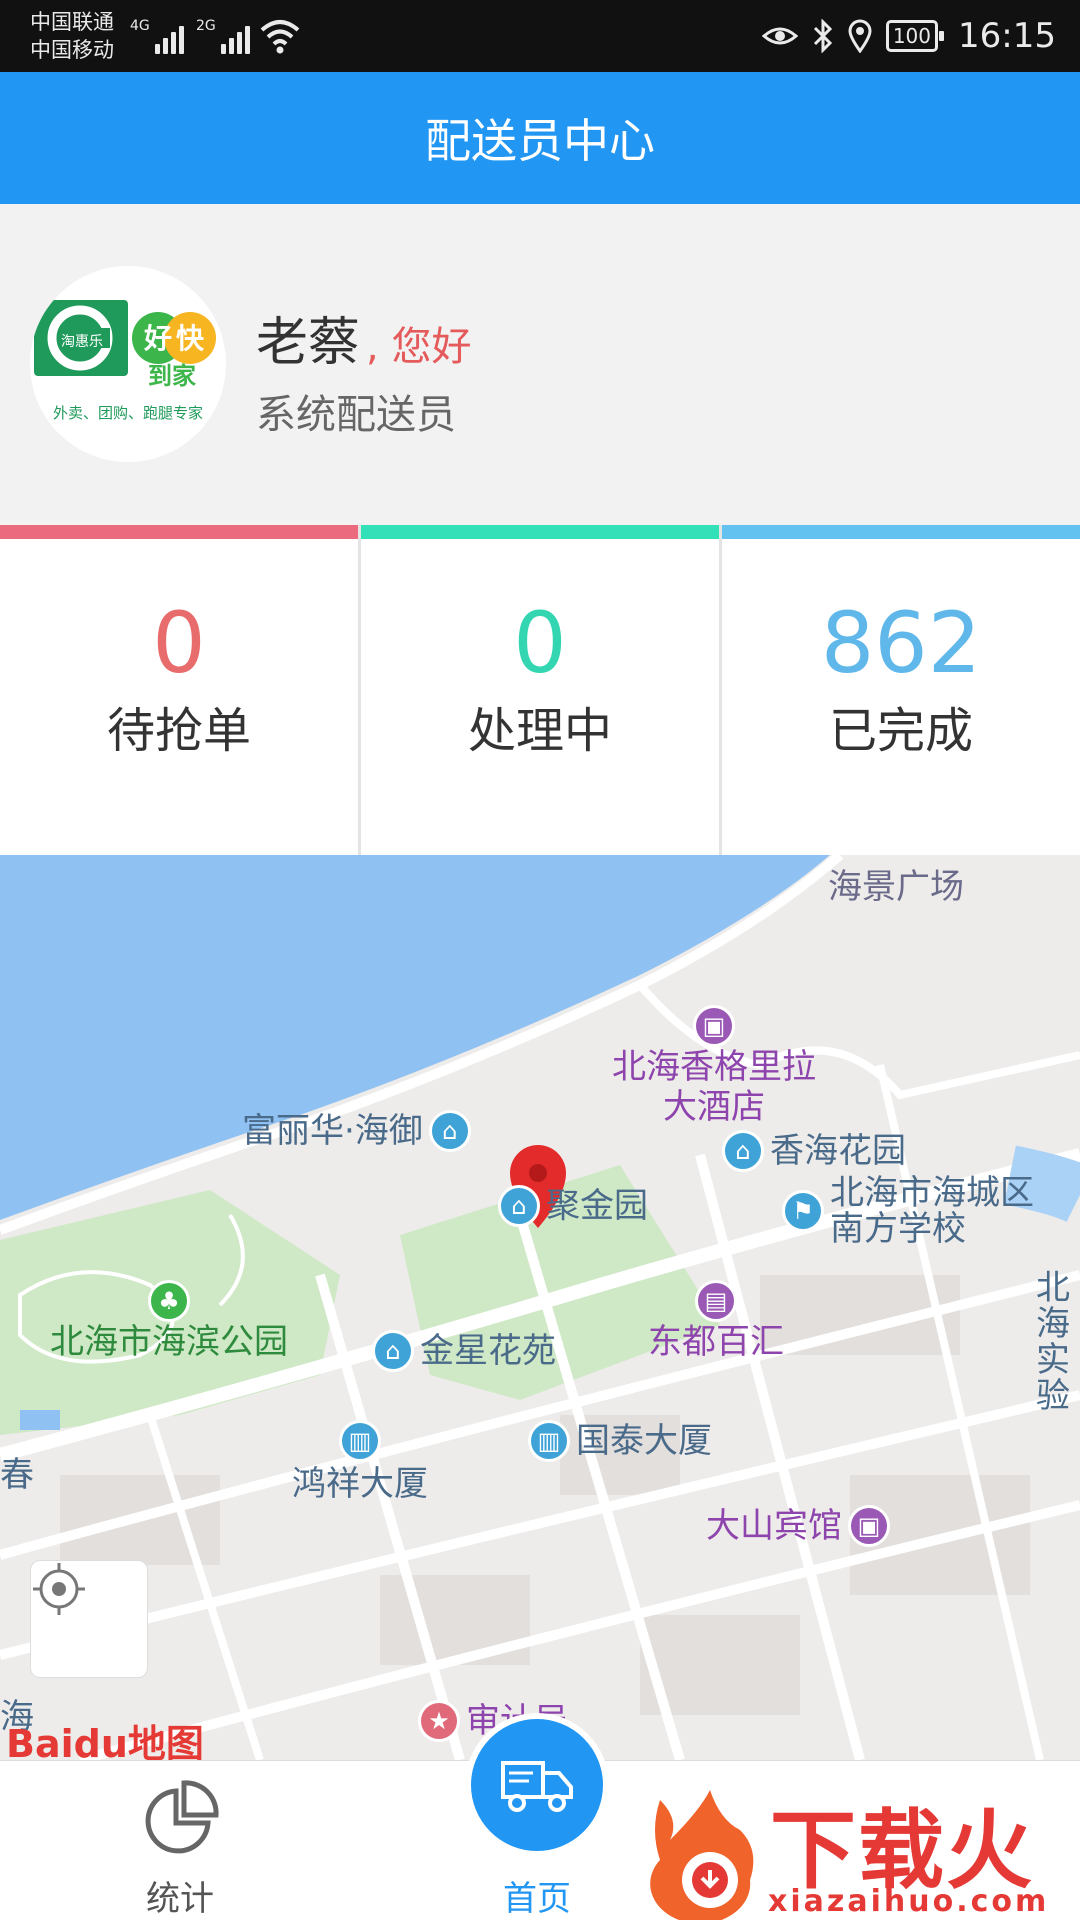 The width and height of the screenshot is (1080, 1920). I want to click on poi-label: 大山宾馆, so click(774, 1526).